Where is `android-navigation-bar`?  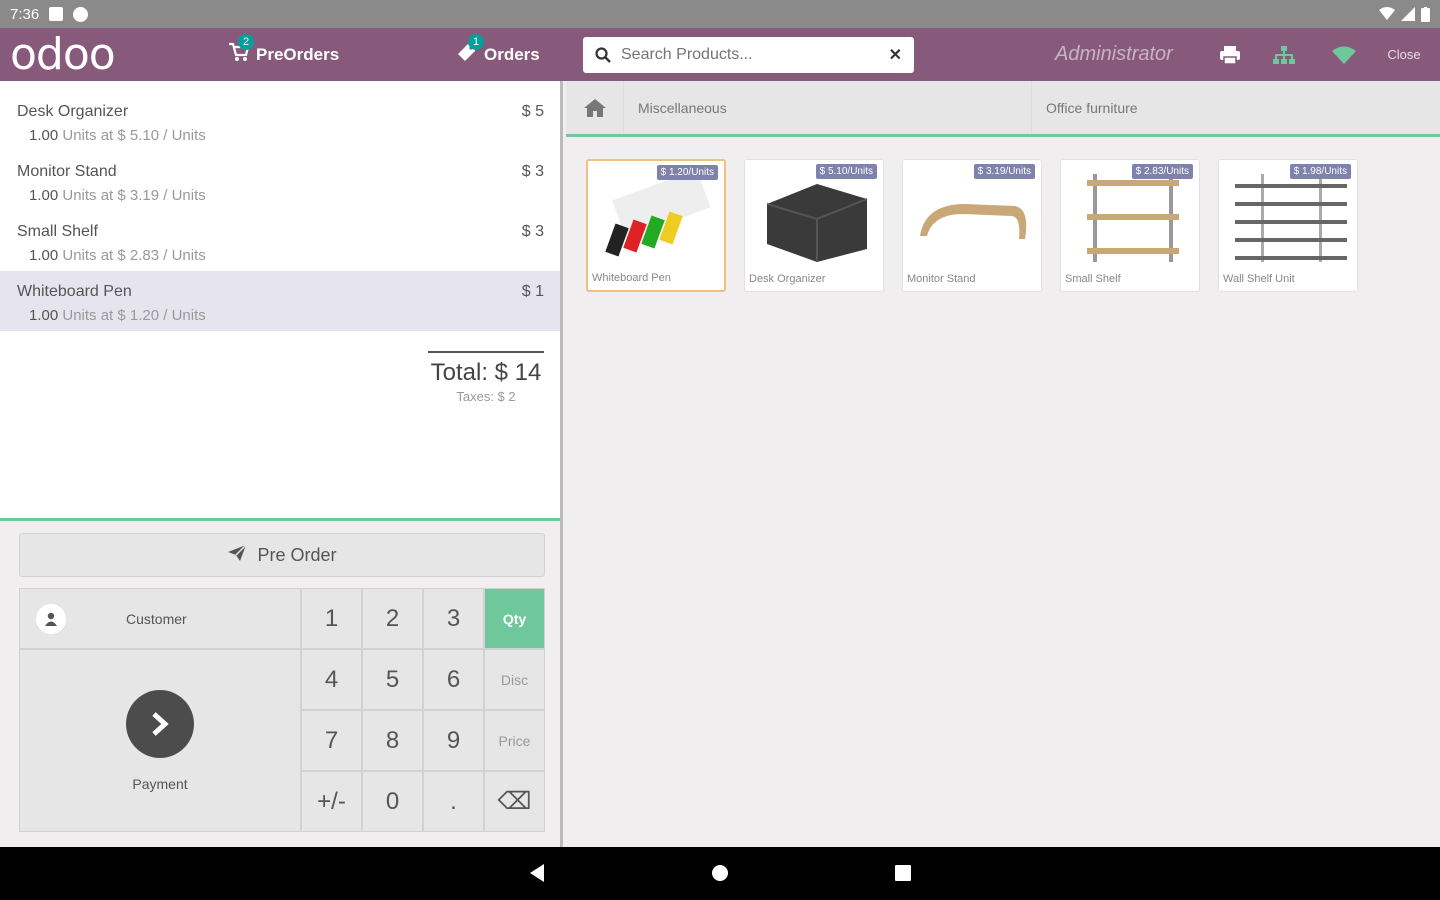
android-navigation-bar is located at coordinates (720, 873).